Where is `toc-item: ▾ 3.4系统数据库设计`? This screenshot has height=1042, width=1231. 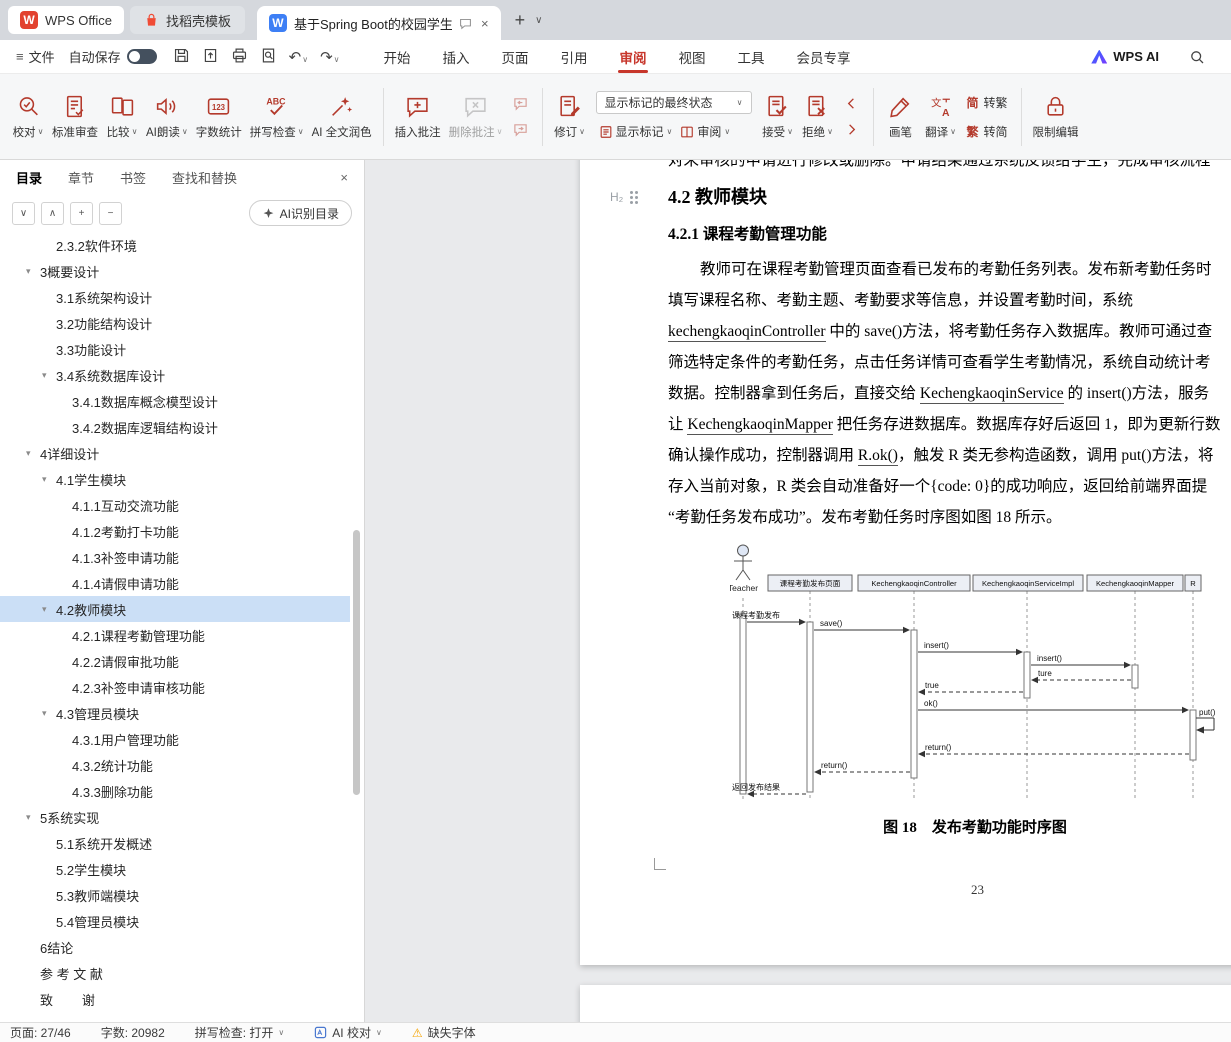 toc-item: ▾ 3.4系统数据库设计 is located at coordinates (175, 375).